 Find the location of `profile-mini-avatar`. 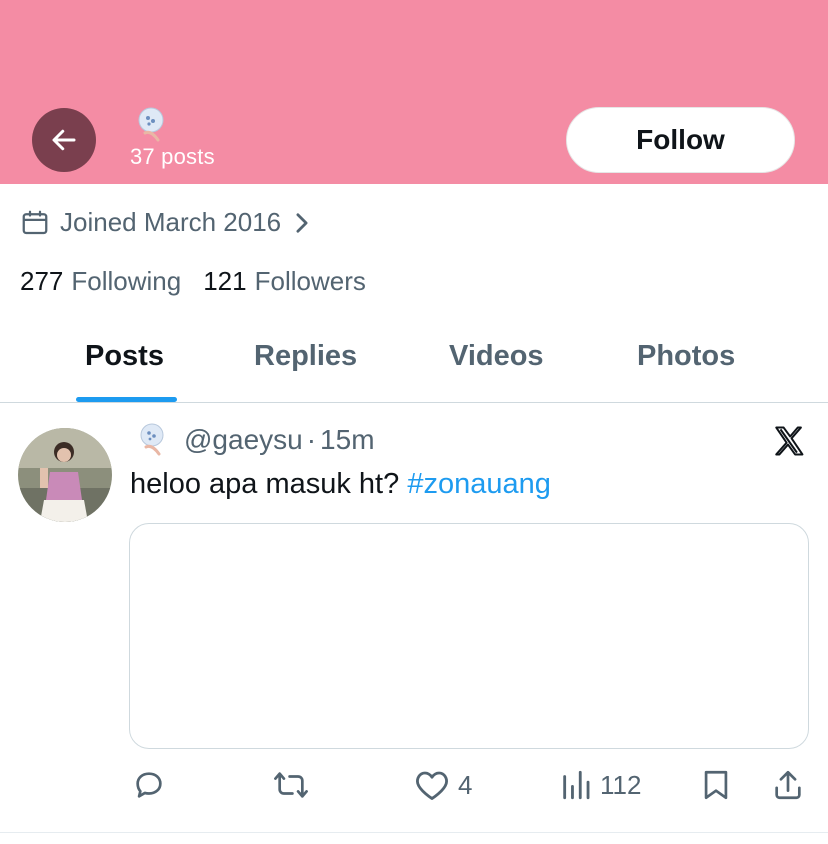

profile-mini-avatar is located at coordinates (151, 124).